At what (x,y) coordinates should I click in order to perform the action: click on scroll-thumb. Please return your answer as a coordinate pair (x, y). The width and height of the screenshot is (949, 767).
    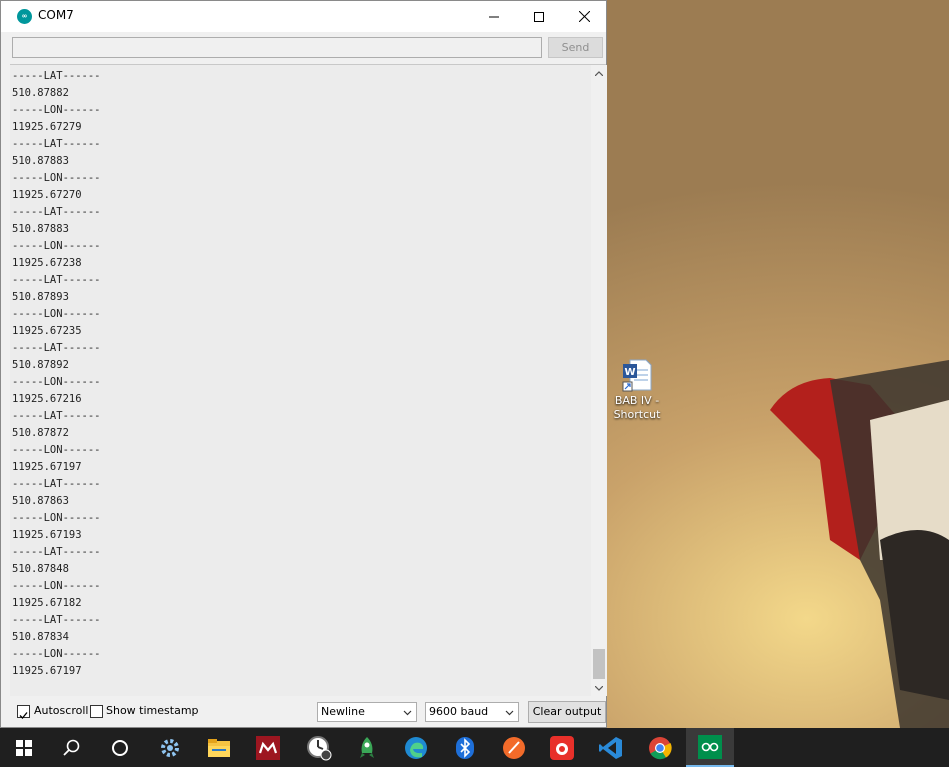
    Looking at the image, I should click on (599, 664).